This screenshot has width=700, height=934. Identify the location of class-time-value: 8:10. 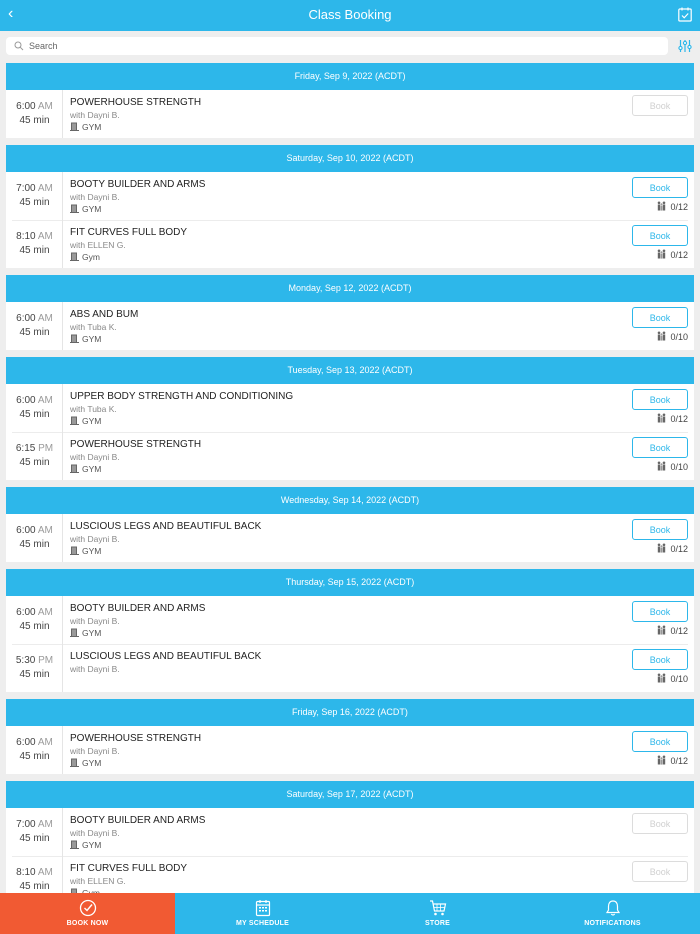
(26, 872).